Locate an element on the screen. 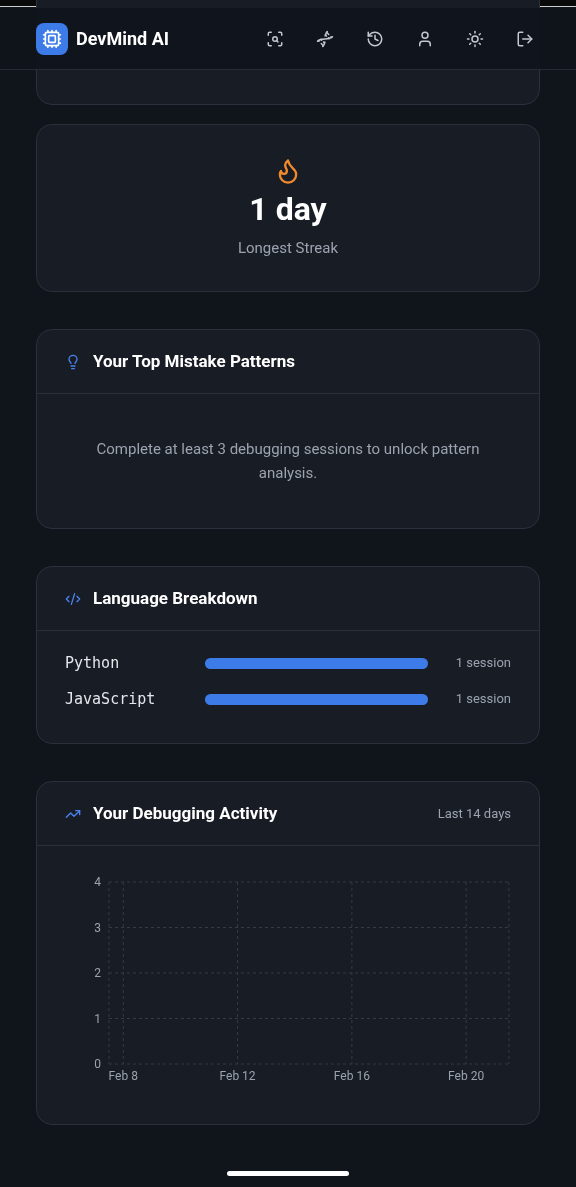 The image size is (576, 1187). language-name: Python is located at coordinates (93, 663).